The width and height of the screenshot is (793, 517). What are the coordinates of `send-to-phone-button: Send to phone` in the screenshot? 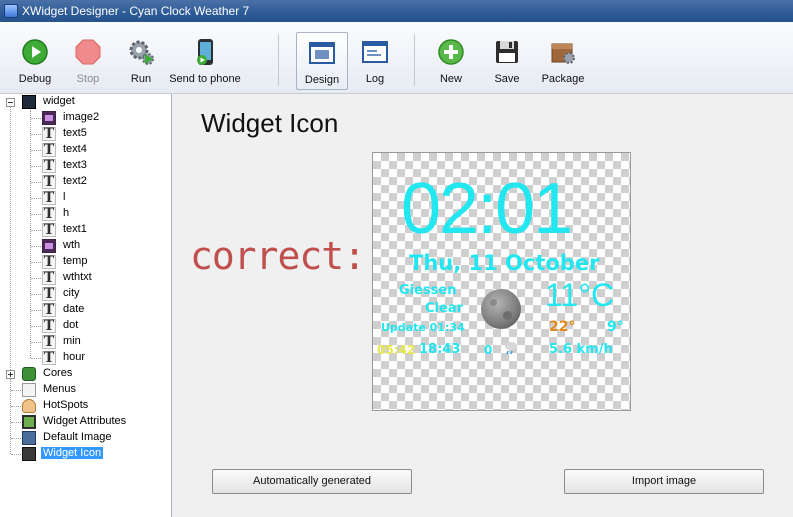 It's located at (205, 61).